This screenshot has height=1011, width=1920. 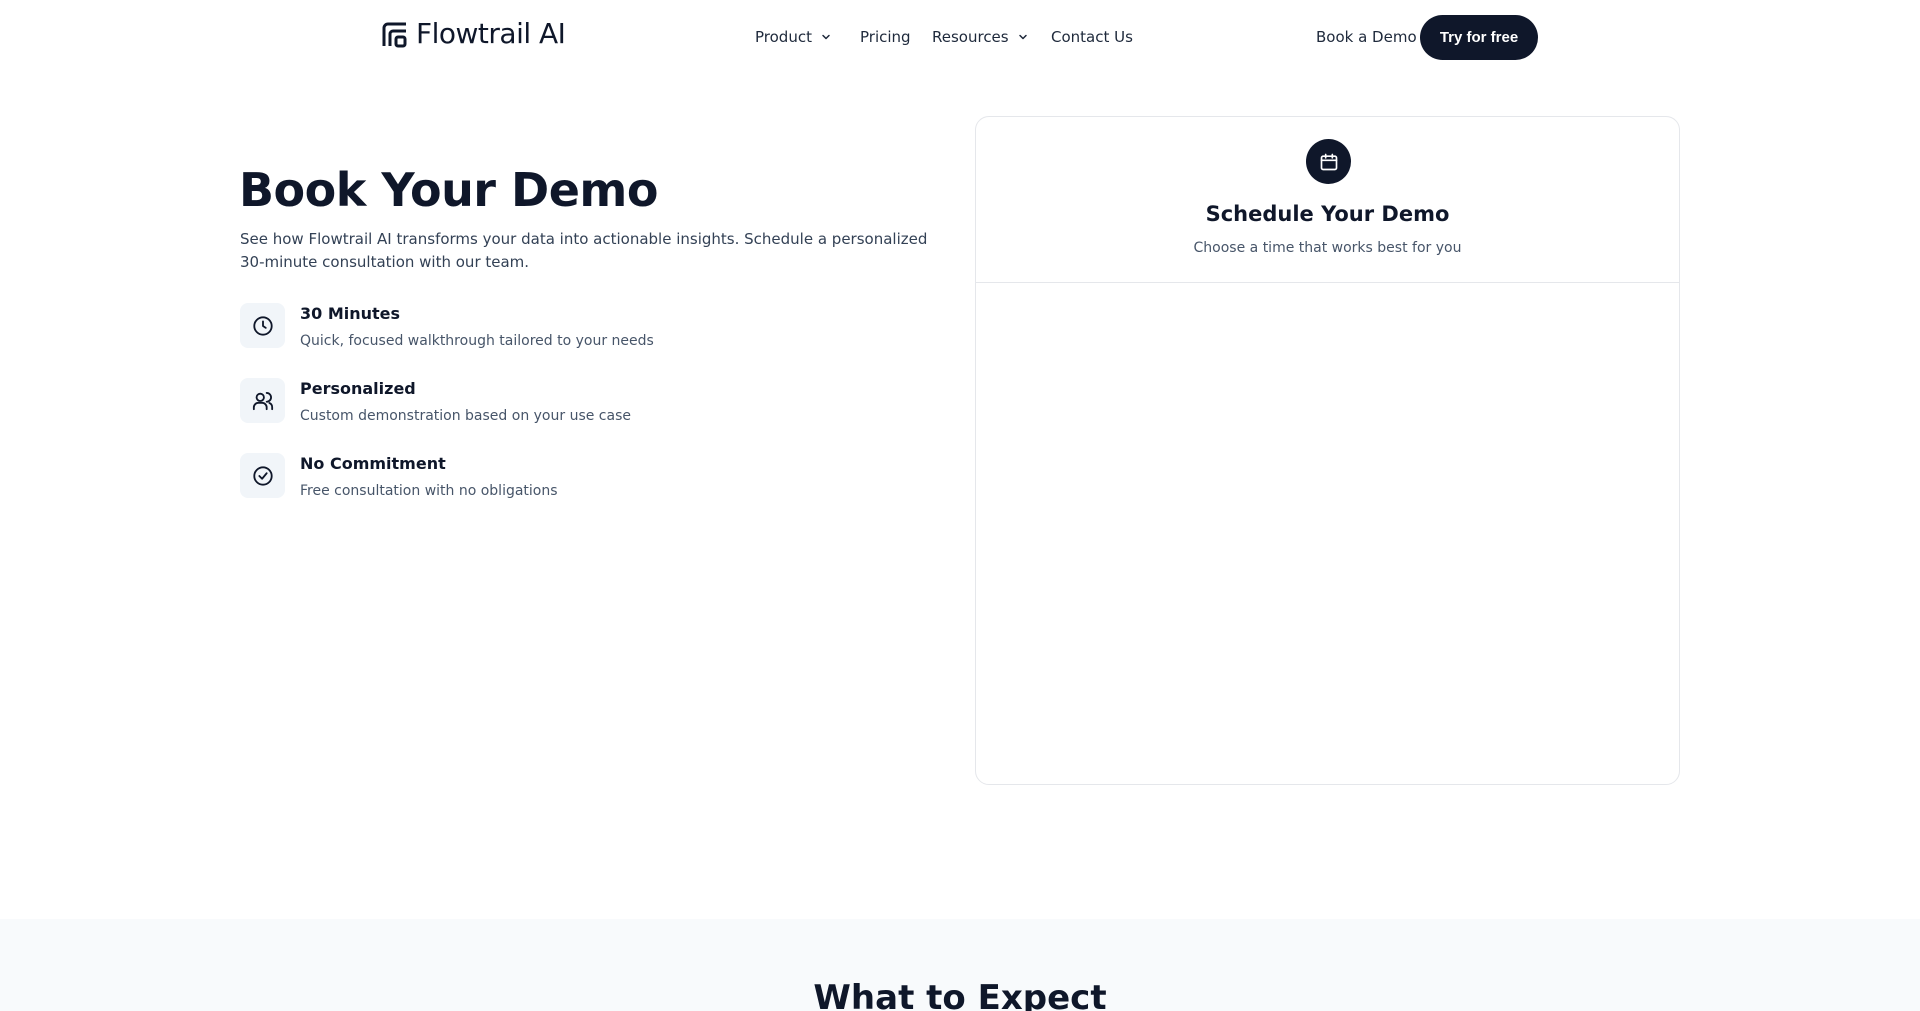 I want to click on calendar-icon, so click(x=1328, y=161).